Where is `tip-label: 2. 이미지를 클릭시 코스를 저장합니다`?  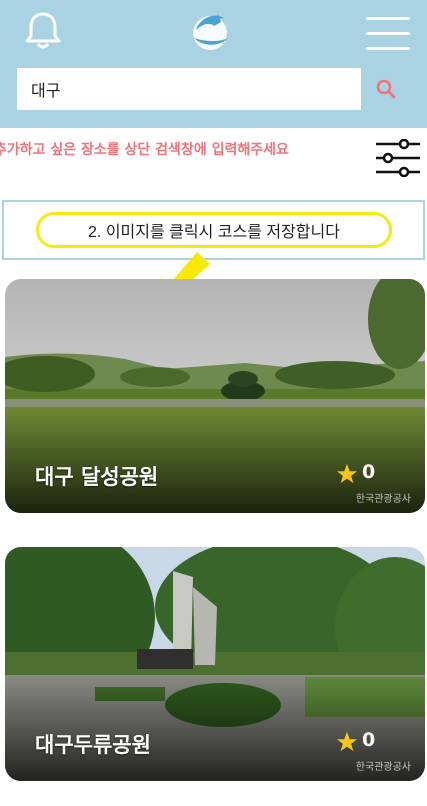
tip-label: 2. 이미지를 클릭시 코스를 저장합니다 is located at coordinates (214, 230).